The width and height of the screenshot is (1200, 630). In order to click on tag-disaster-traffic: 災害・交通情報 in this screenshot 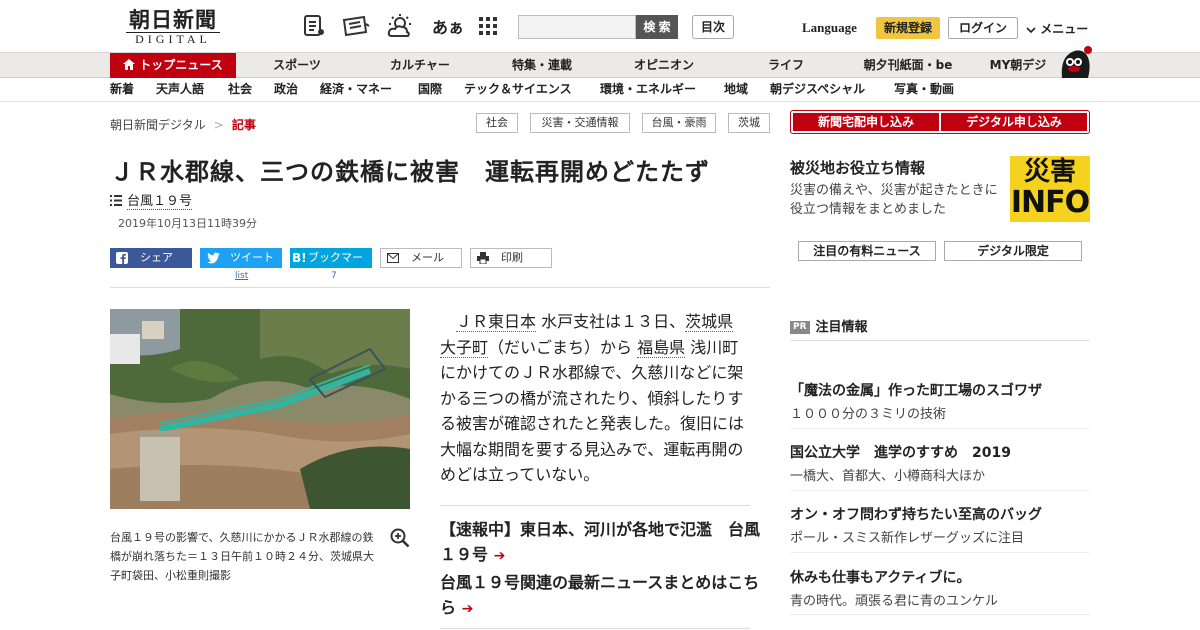, I will do `click(580, 123)`.